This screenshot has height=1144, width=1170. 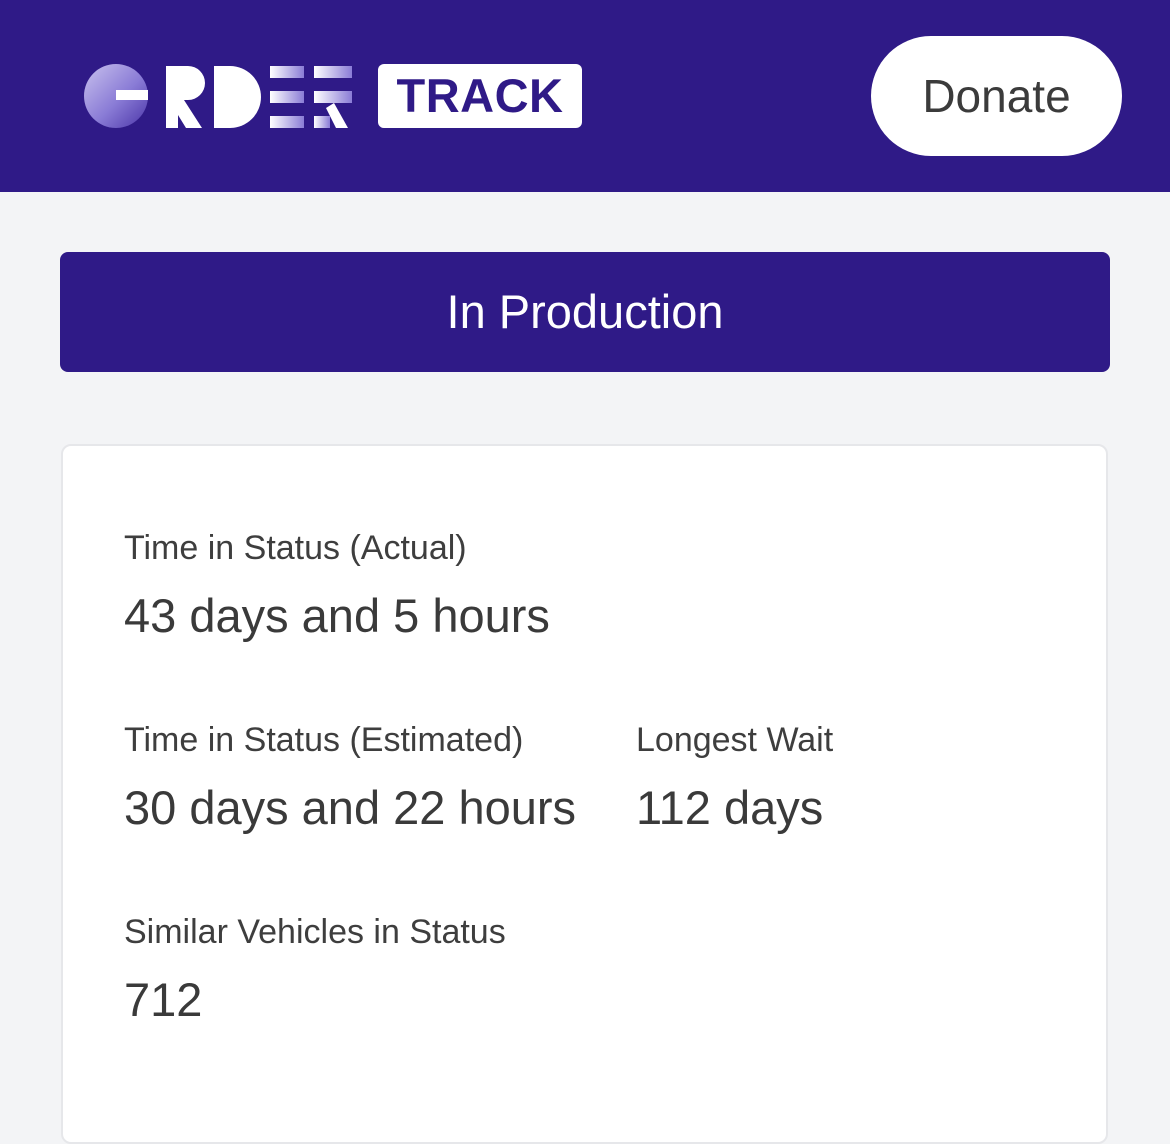 What do you see at coordinates (315, 970) in the screenshot?
I see `stat-similar-vehicles: Similar Vehicles in Status 712` at bounding box center [315, 970].